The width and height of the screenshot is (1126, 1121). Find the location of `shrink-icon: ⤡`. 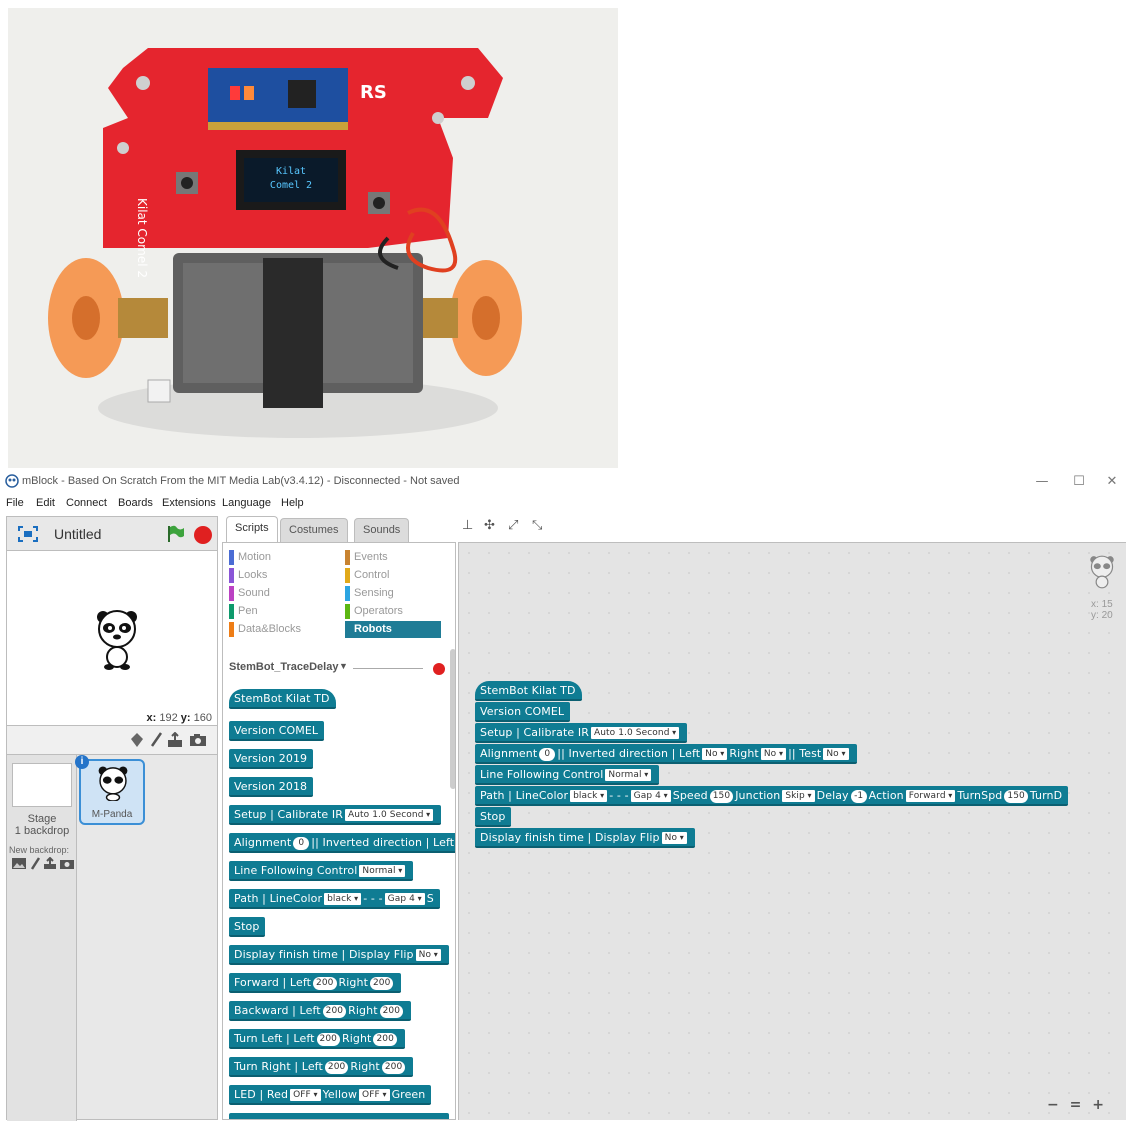

shrink-icon: ⤡ is located at coordinates (537, 525).